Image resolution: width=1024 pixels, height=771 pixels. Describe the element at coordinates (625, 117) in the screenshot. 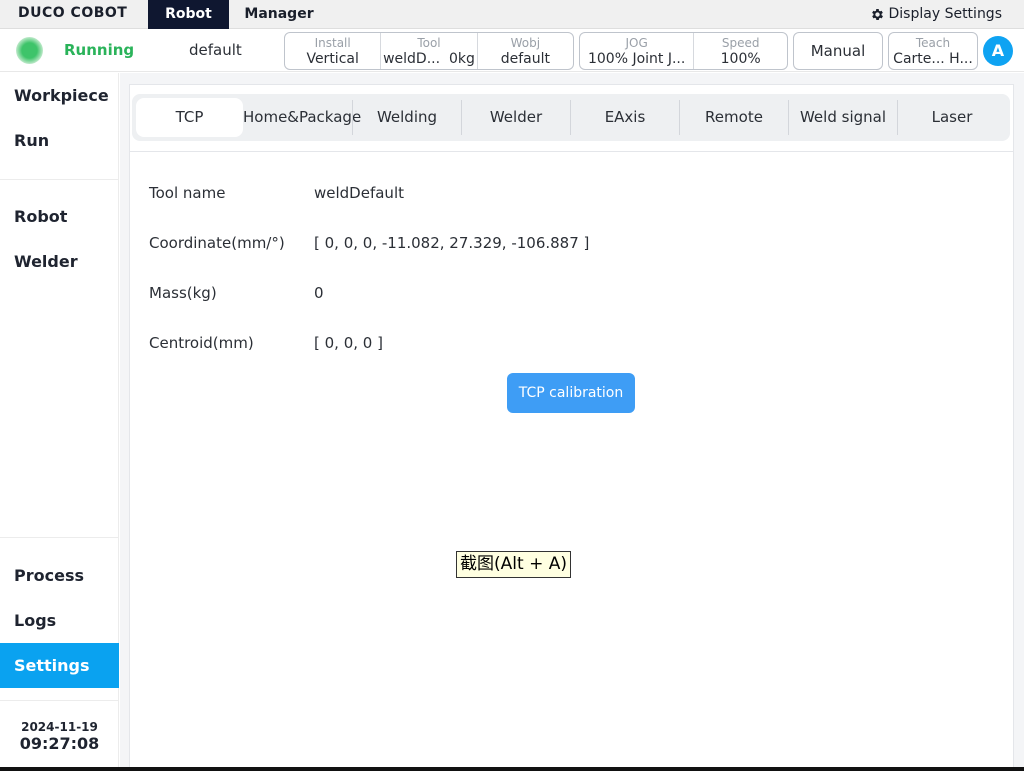

I see `tab-eaxis: EAxis` at that location.